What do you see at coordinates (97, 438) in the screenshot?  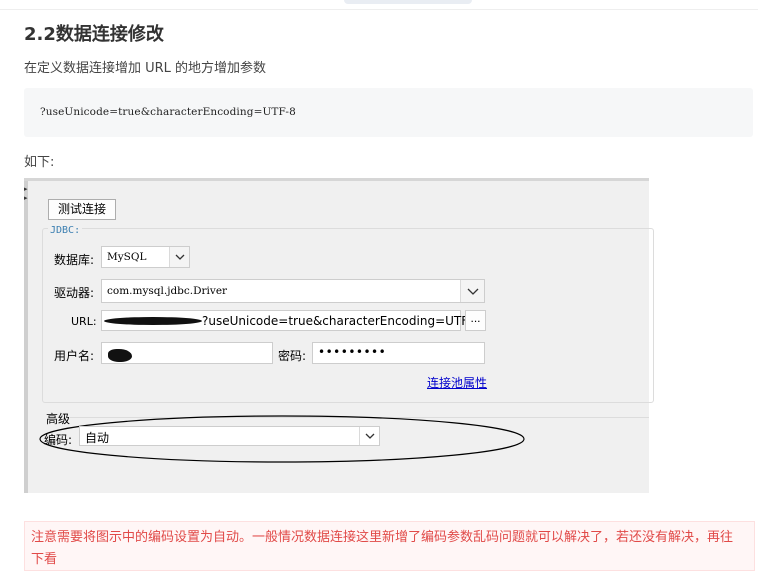 I see `encoding-value: 自动` at bounding box center [97, 438].